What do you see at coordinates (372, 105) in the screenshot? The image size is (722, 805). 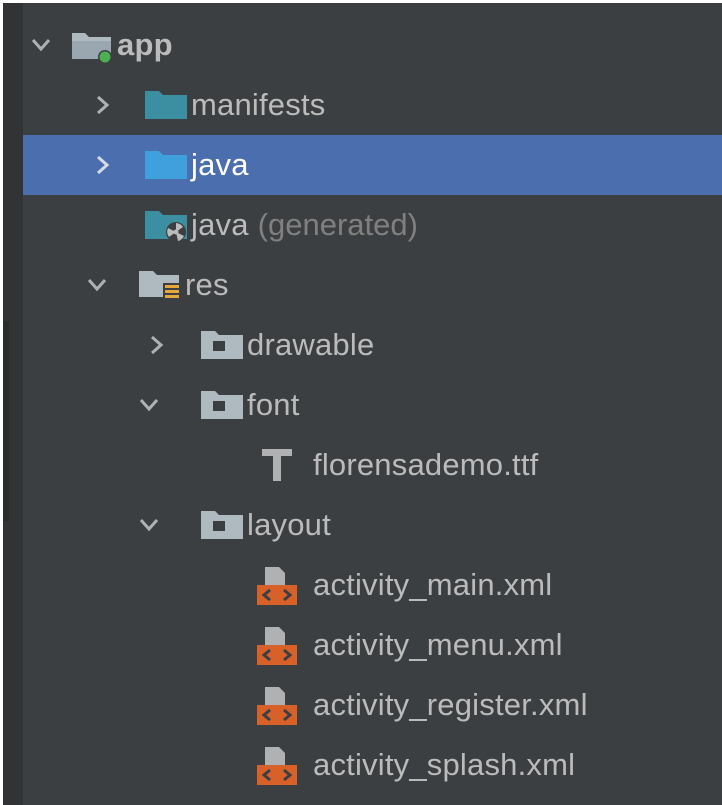 I see `tree-node-manifests: manifests` at bounding box center [372, 105].